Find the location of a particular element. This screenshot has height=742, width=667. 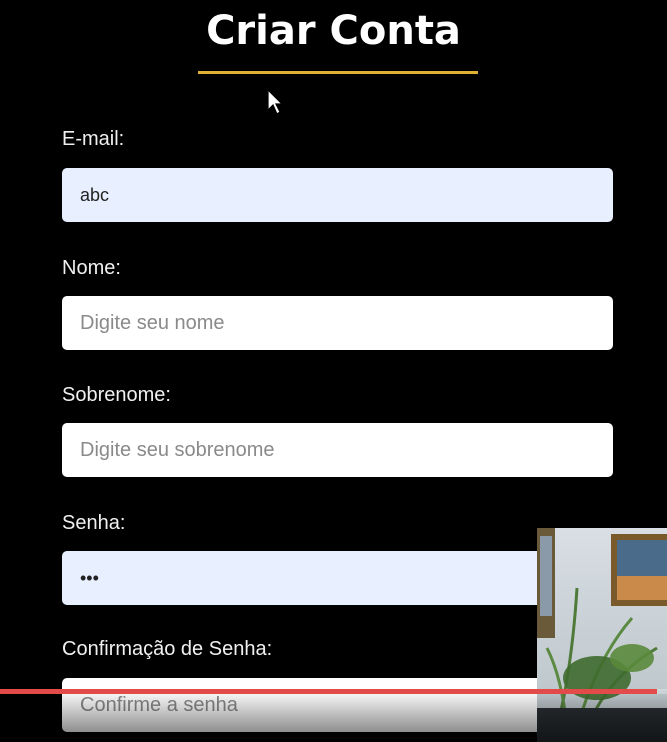

confirmacao-label: Confirmação de Senha: is located at coordinates (167, 649).